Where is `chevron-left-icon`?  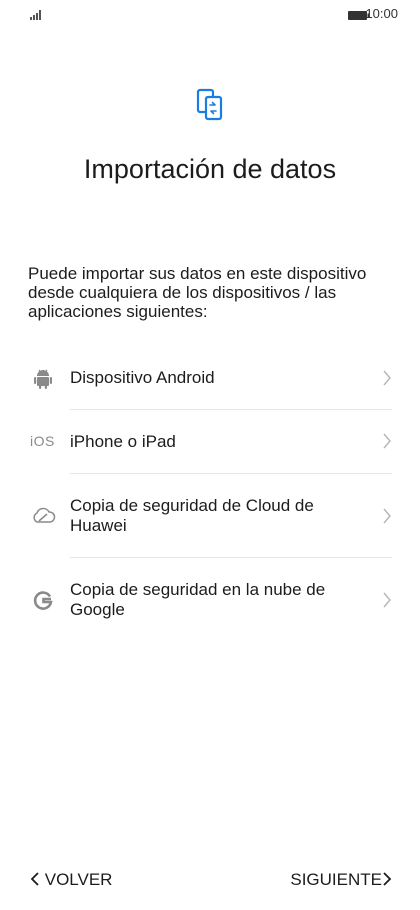
chevron-left-icon is located at coordinates (34, 879).